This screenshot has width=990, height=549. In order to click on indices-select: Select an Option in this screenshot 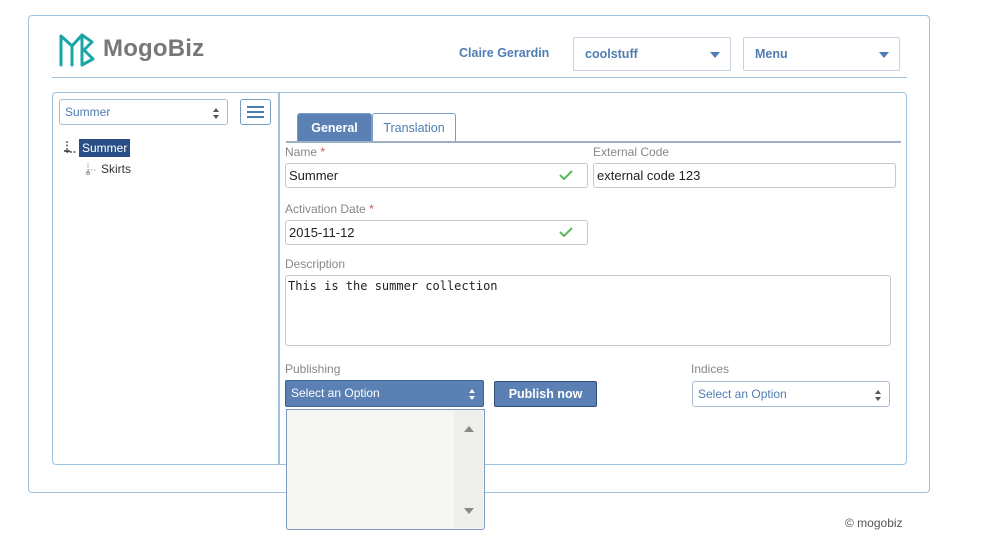, I will do `click(791, 394)`.